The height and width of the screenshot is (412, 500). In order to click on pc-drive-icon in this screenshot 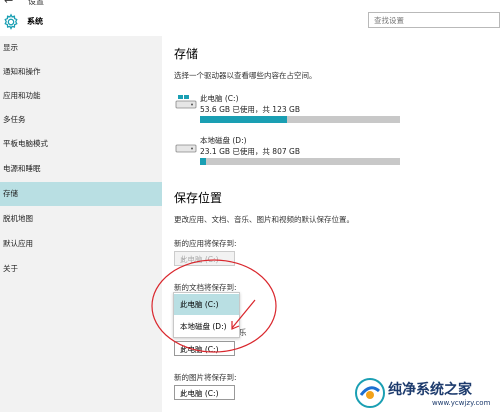, I will do `click(186, 102)`.